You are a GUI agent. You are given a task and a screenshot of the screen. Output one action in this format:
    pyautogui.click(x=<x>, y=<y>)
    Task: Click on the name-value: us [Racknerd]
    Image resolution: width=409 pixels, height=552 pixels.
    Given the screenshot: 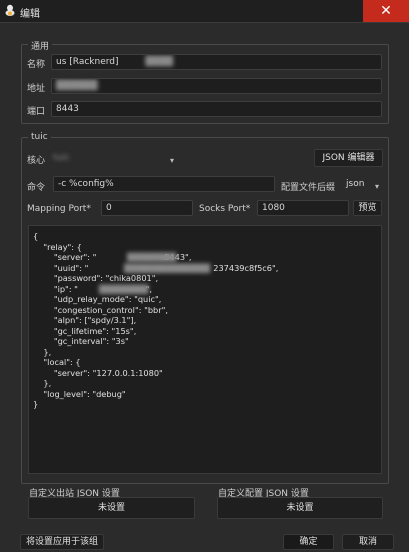 What is the action you would take?
    pyautogui.click(x=87, y=62)
    